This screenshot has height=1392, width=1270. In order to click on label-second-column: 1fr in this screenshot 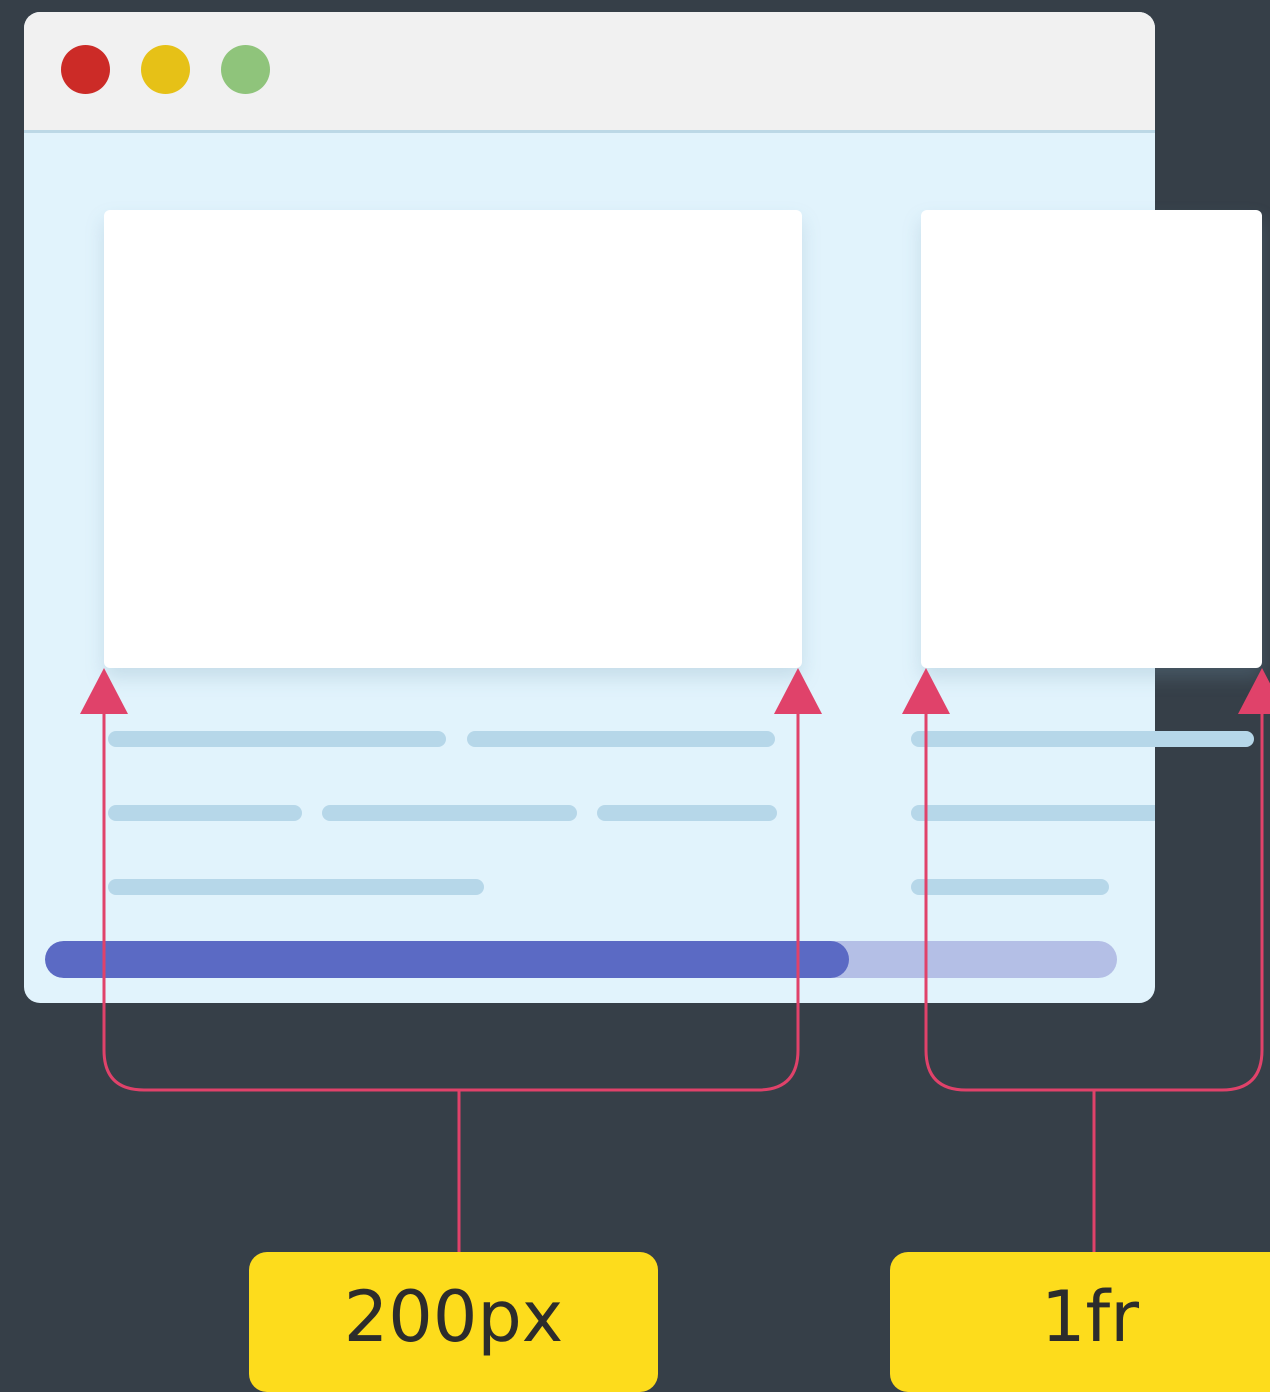, I will do `click(1080, 1322)`.